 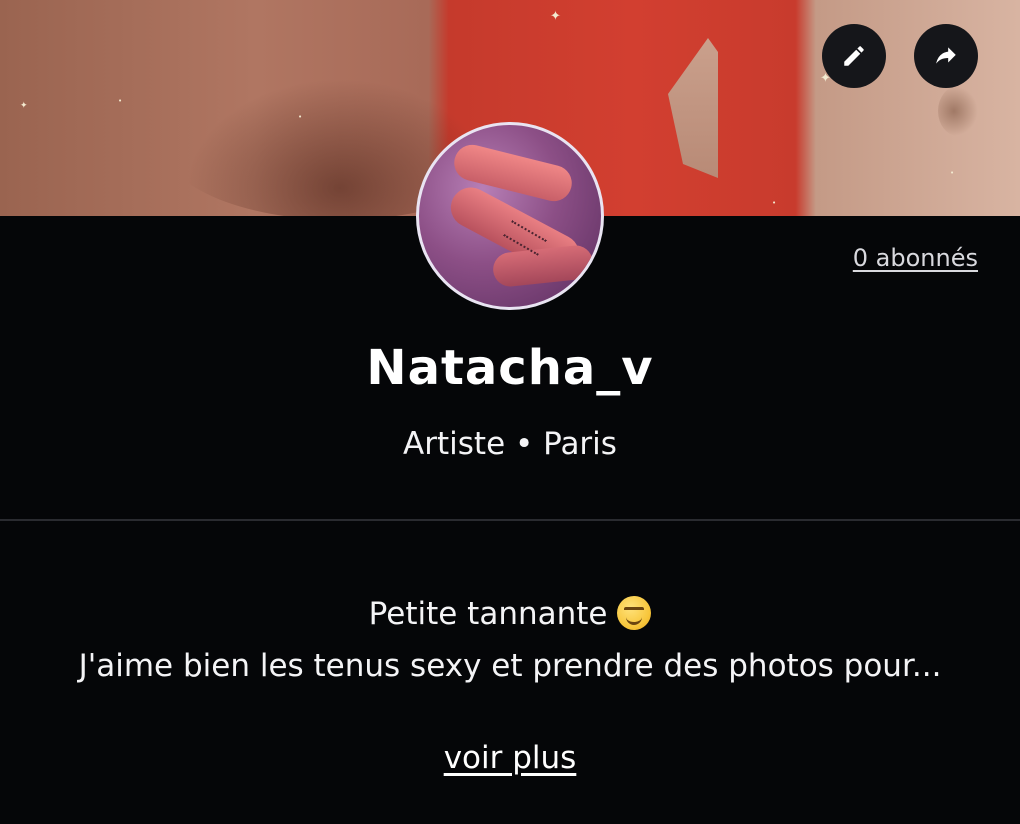 I want to click on bio-line-1: Petite tannante, so click(x=510, y=614).